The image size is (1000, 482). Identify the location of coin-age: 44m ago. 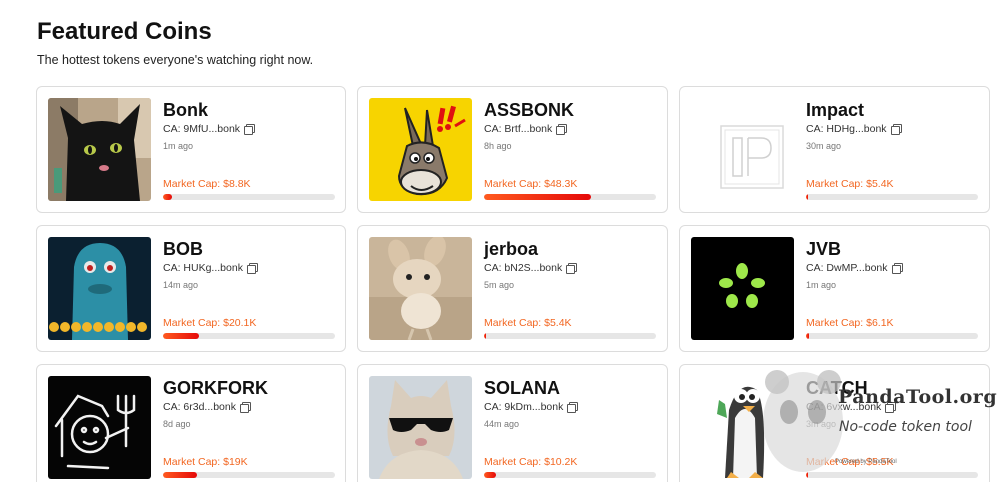
(502, 424).